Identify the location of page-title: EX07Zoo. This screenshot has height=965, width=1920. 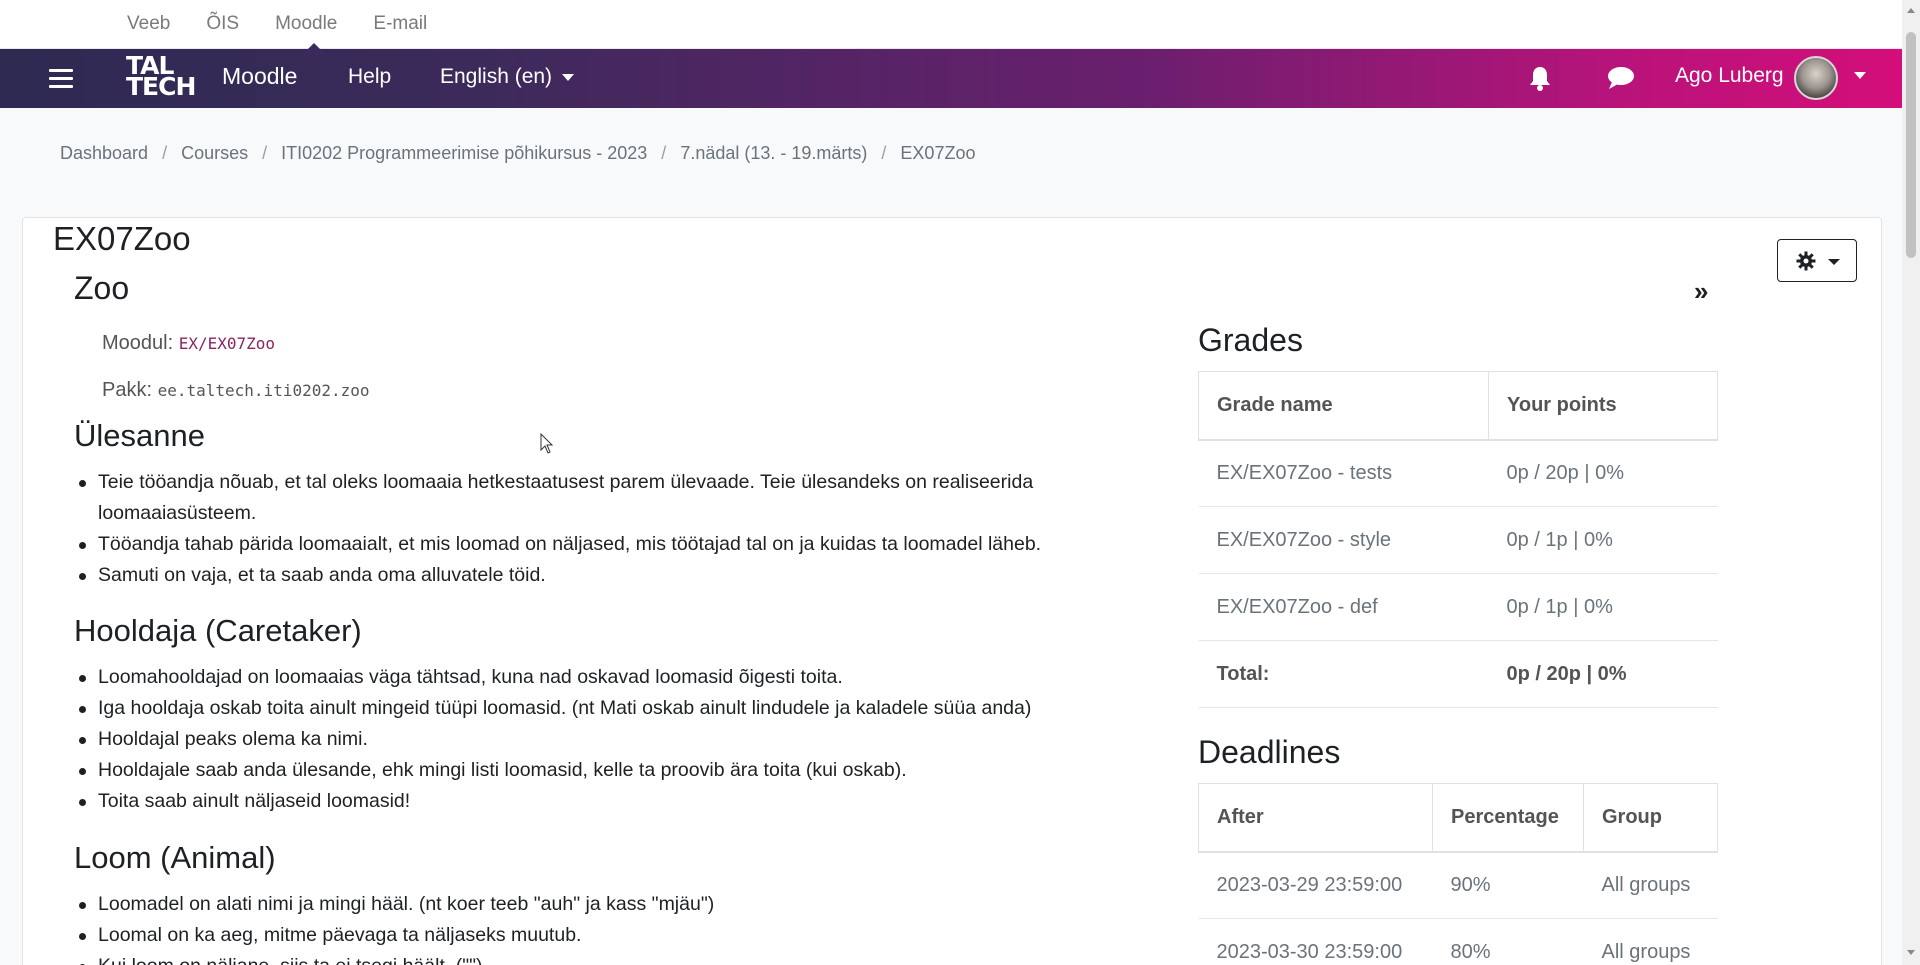
(122, 238).